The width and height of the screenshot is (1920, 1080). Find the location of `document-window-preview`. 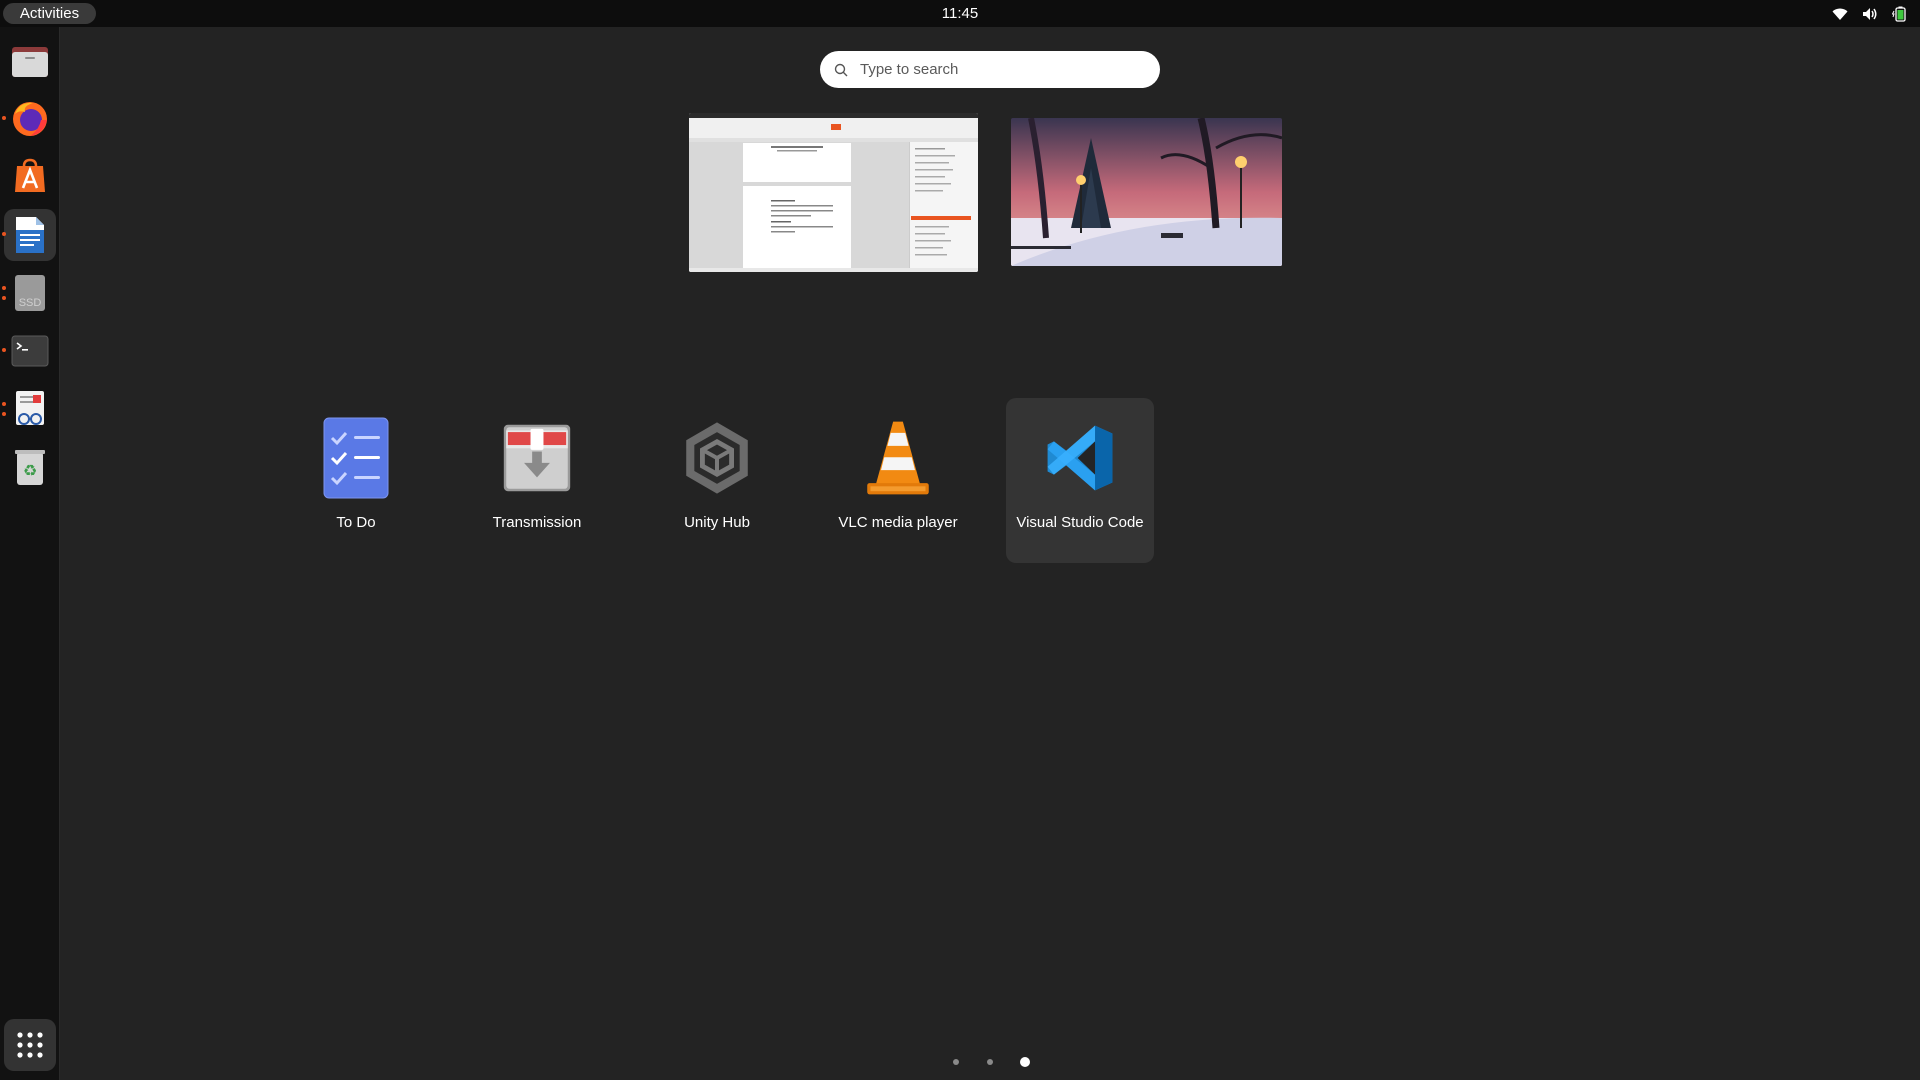

document-window-preview is located at coordinates (833, 192).